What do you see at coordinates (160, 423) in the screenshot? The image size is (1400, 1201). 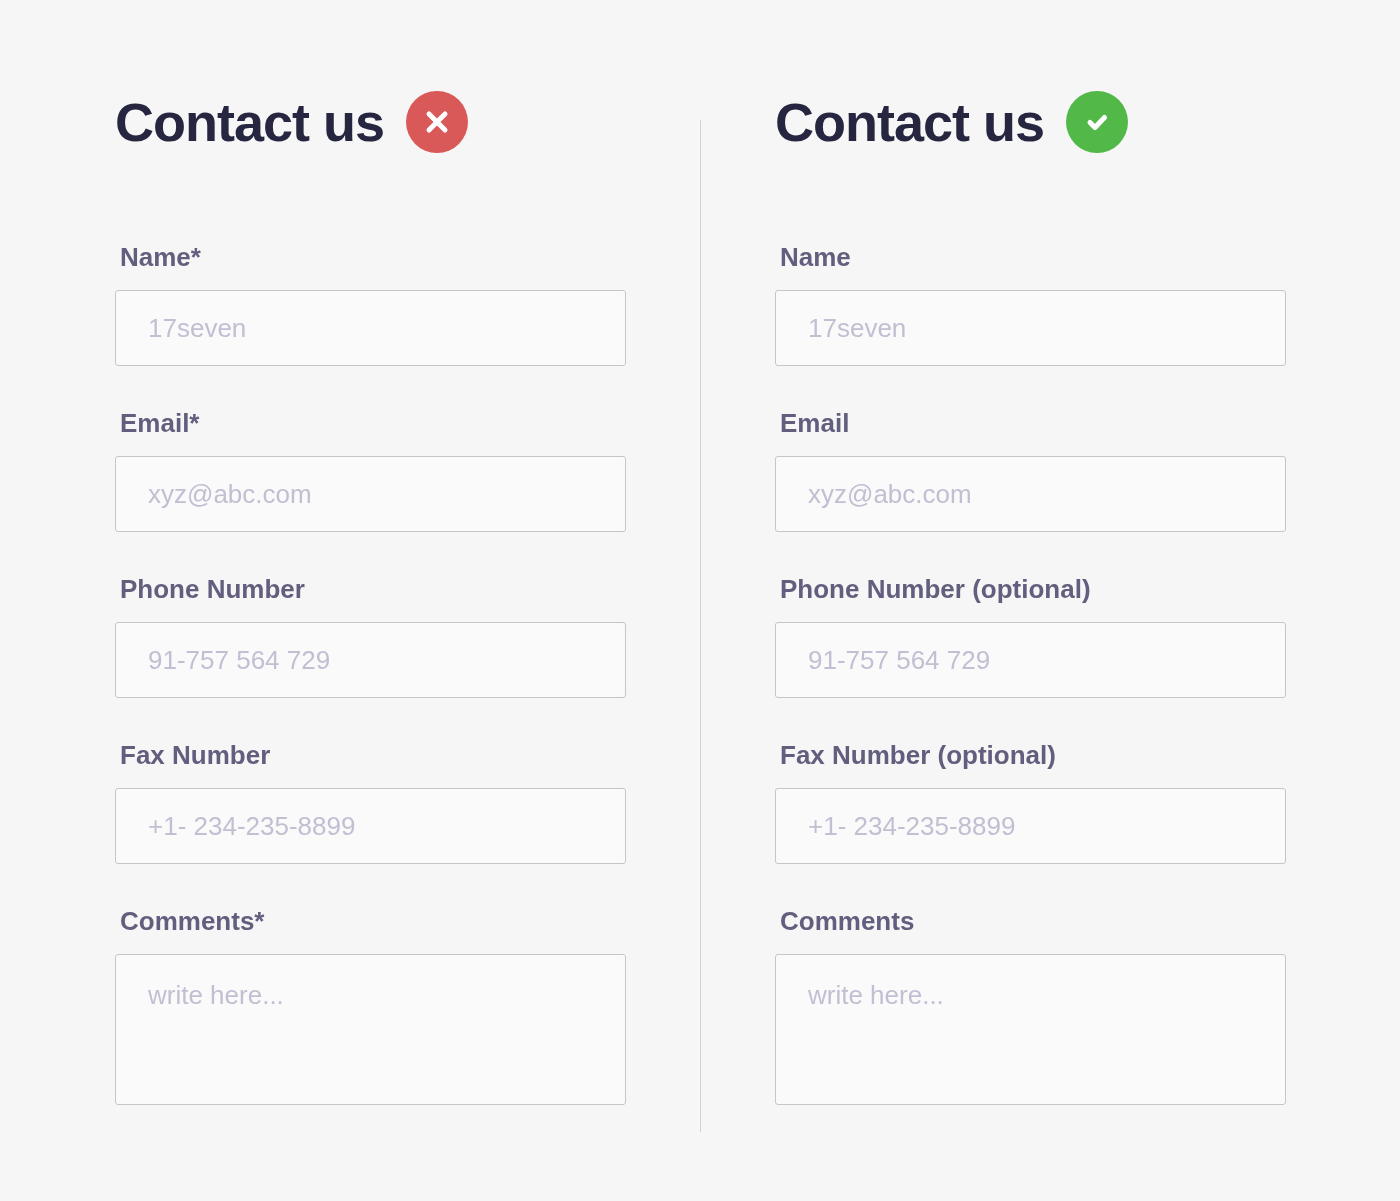 I see `field-label: Email*` at bounding box center [160, 423].